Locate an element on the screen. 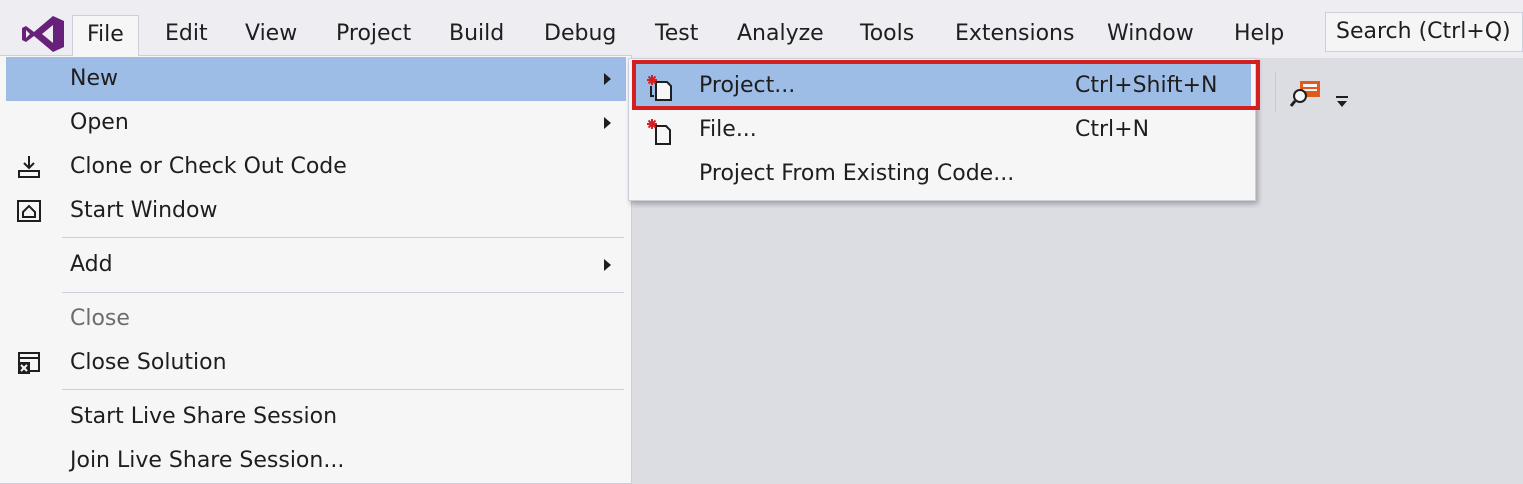 This screenshot has width=1523, height=484. toolbar-separator is located at coordinates (1275, 92).